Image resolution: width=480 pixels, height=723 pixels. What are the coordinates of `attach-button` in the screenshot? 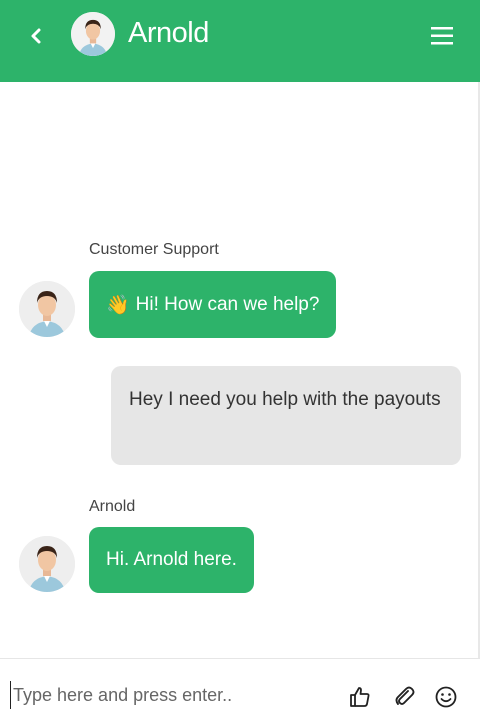 It's located at (405, 697).